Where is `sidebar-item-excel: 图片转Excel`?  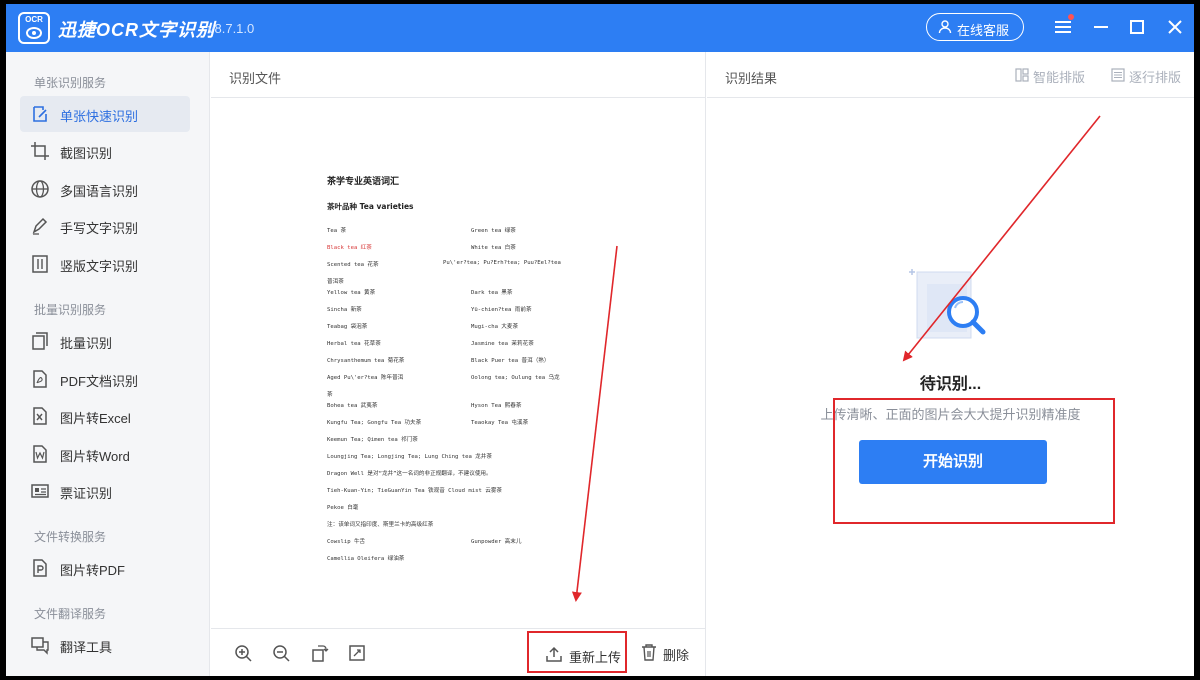
sidebar-item-excel: 图片转Excel is located at coordinates (105, 416).